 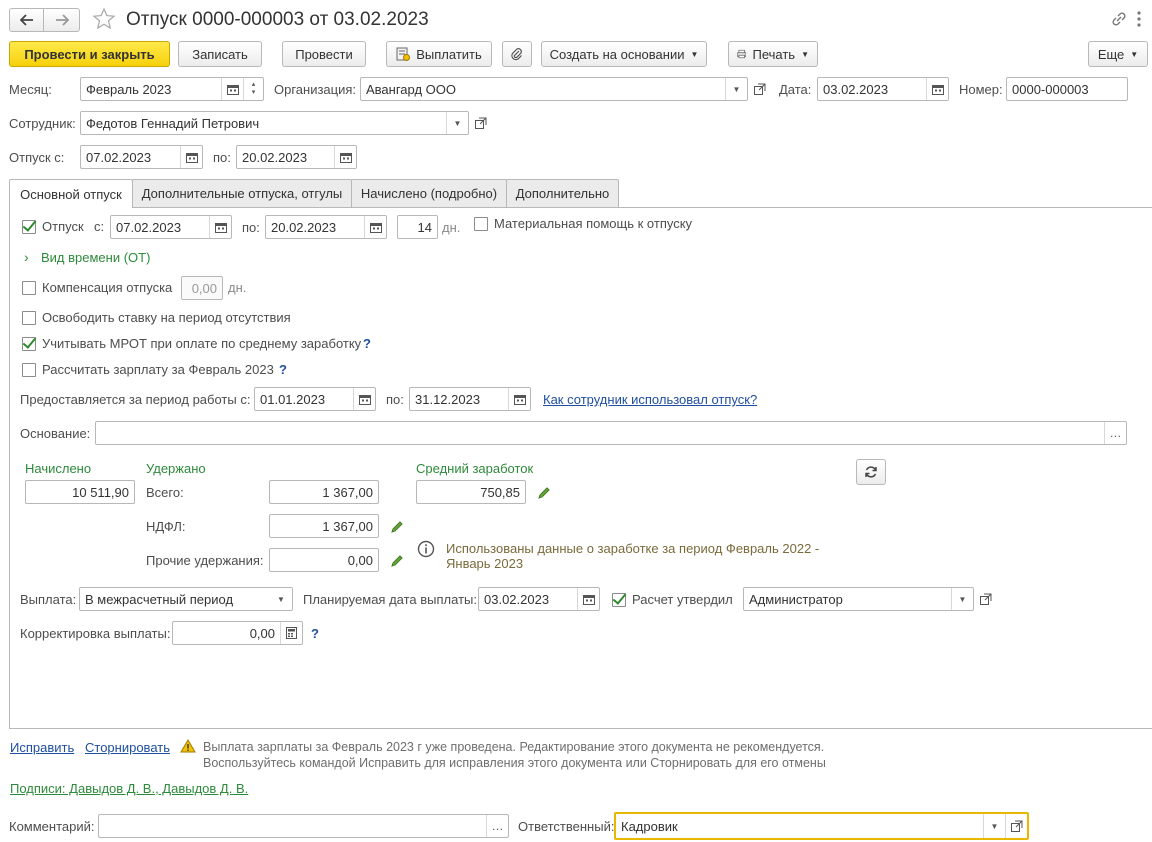 What do you see at coordinates (1119, 19) in the screenshot?
I see `link-icon` at bounding box center [1119, 19].